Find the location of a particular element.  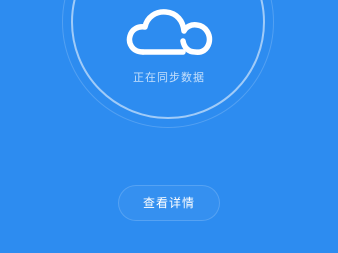

view-details-button: 查看详情 is located at coordinates (169, 203).